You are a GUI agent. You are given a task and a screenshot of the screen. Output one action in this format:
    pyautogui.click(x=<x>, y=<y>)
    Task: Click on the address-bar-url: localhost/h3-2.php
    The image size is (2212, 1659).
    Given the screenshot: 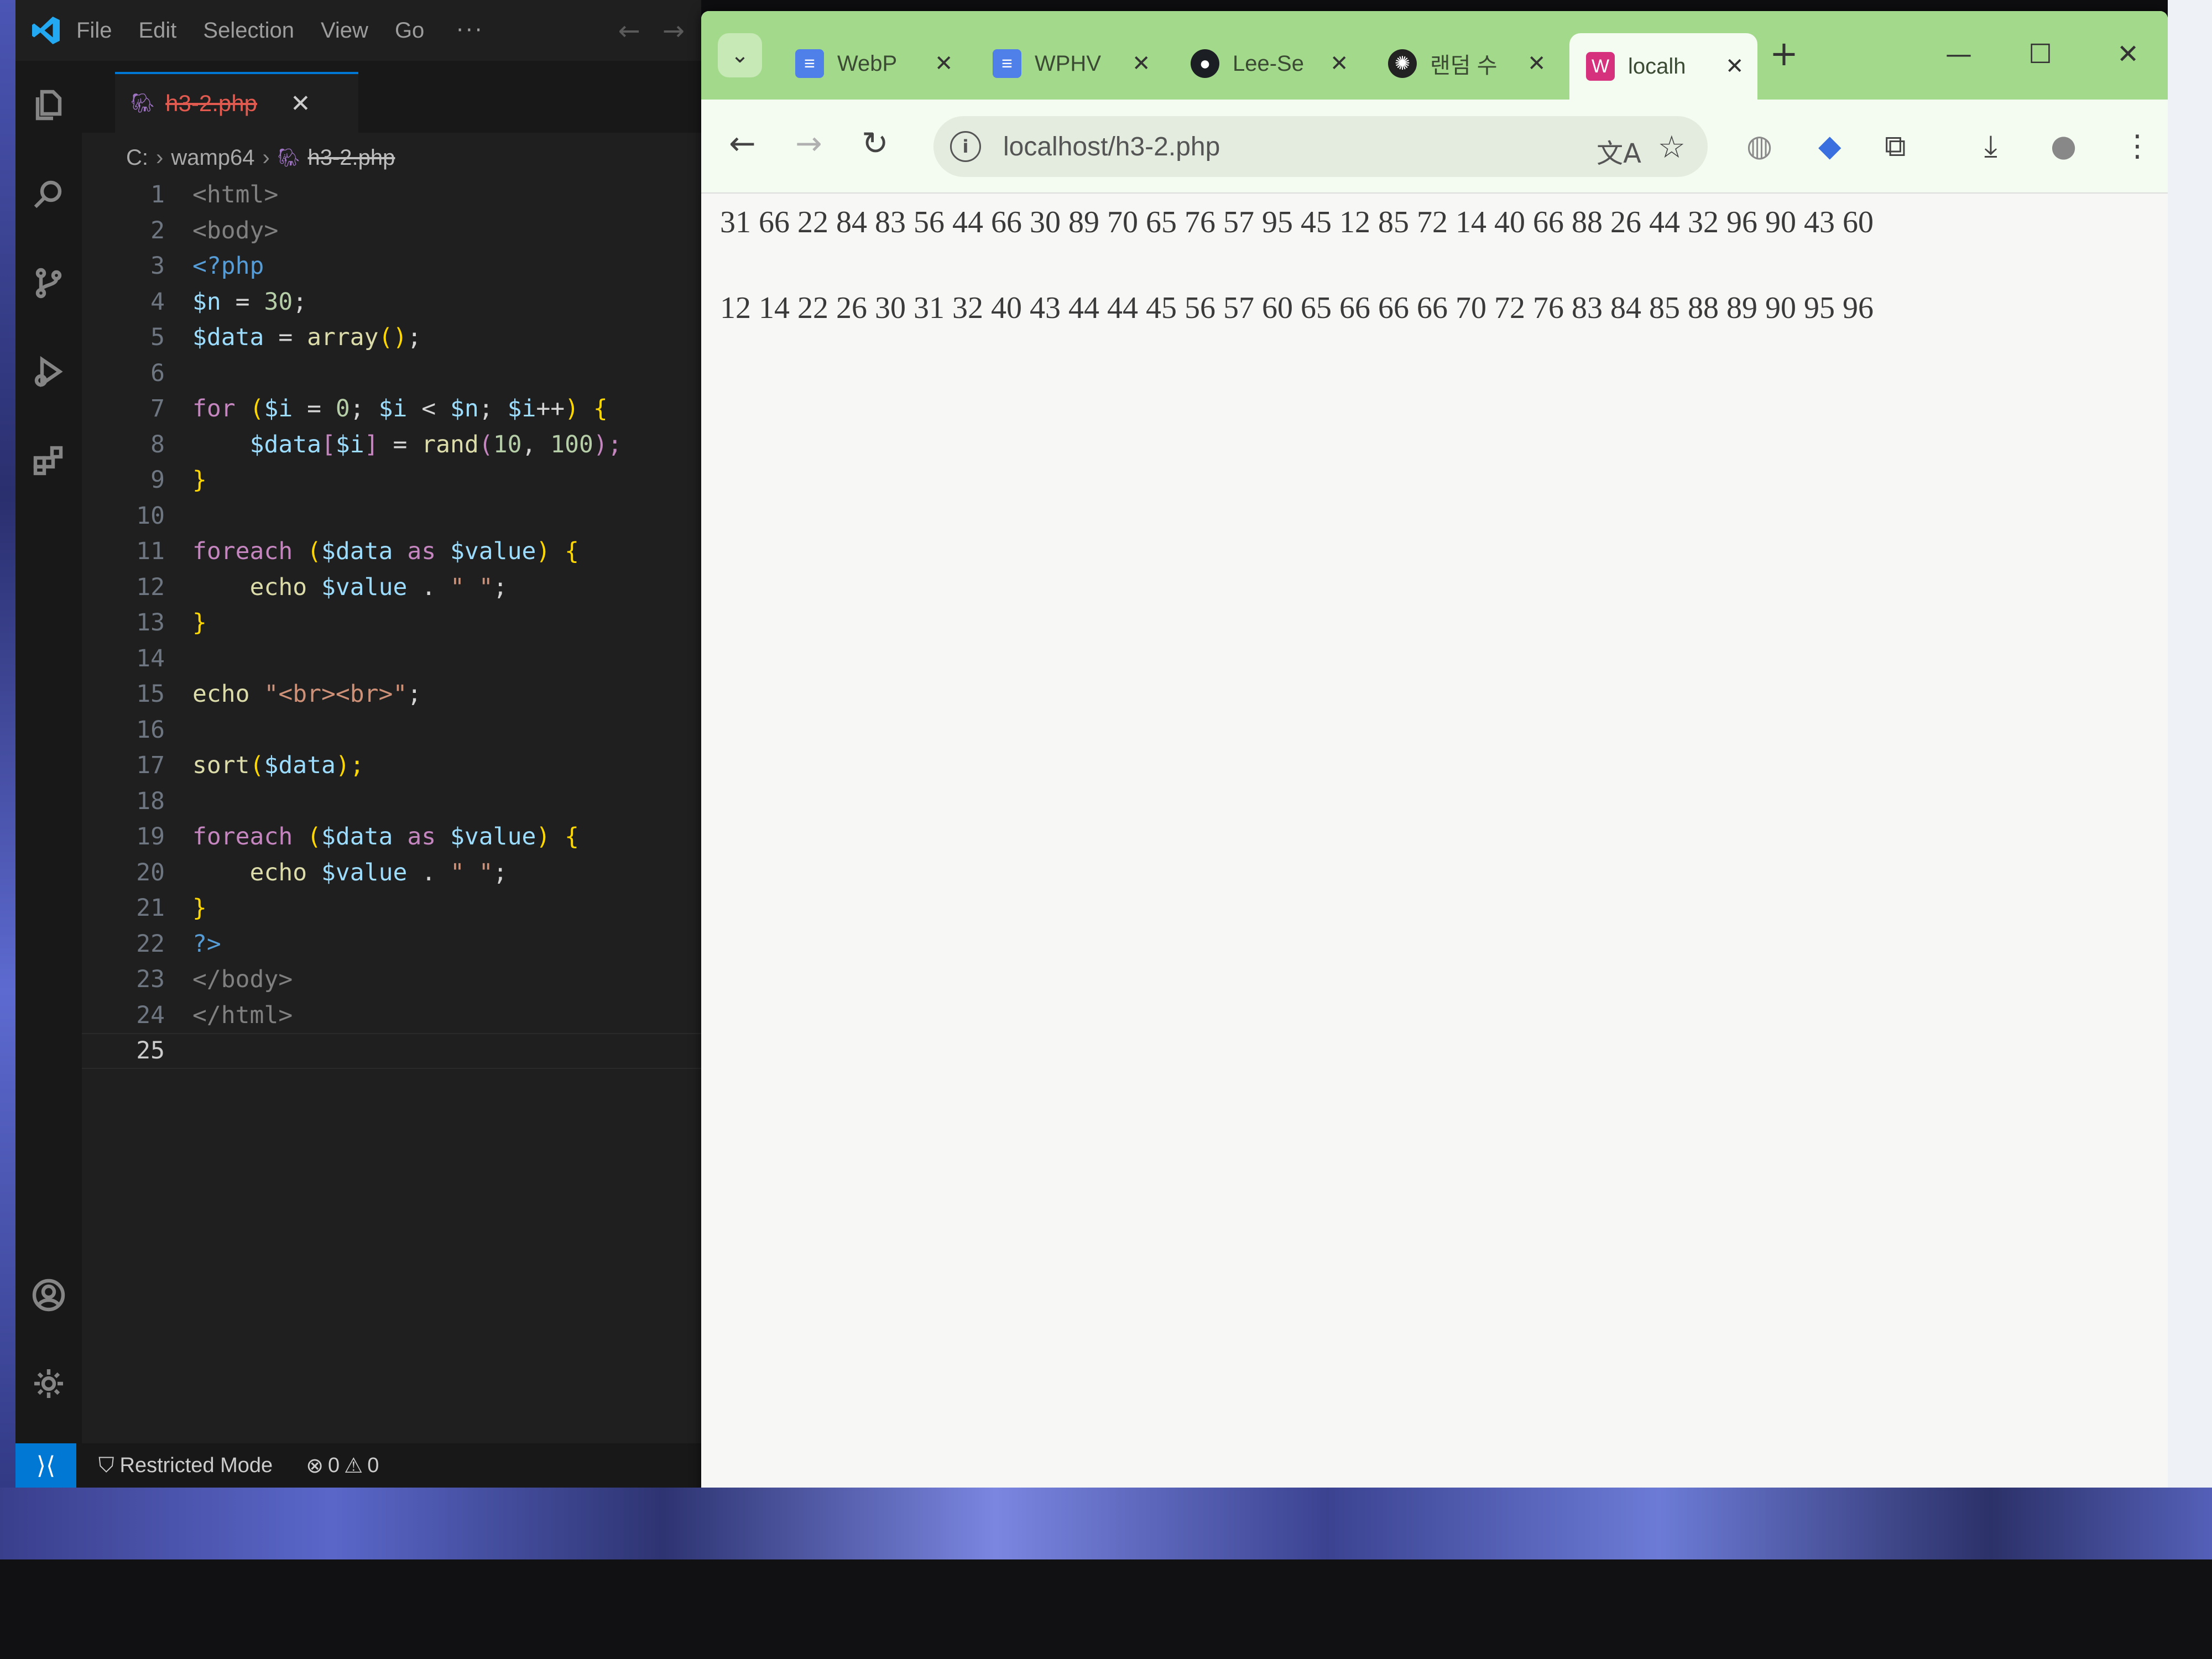 What is the action you would take?
    pyautogui.click(x=1112, y=147)
    